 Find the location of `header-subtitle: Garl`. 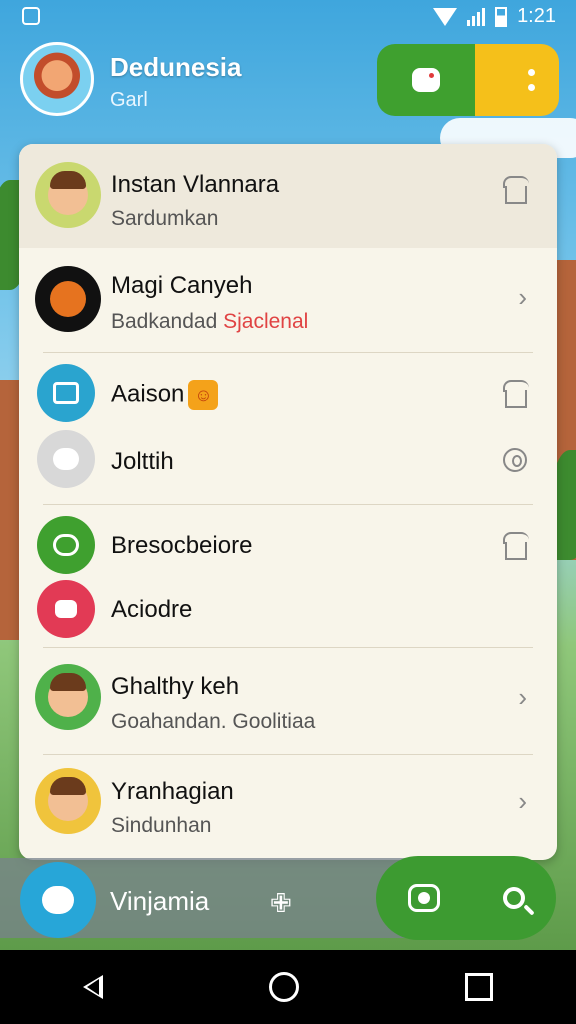

header-subtitle: Garl is located at coordinates (129, 100).